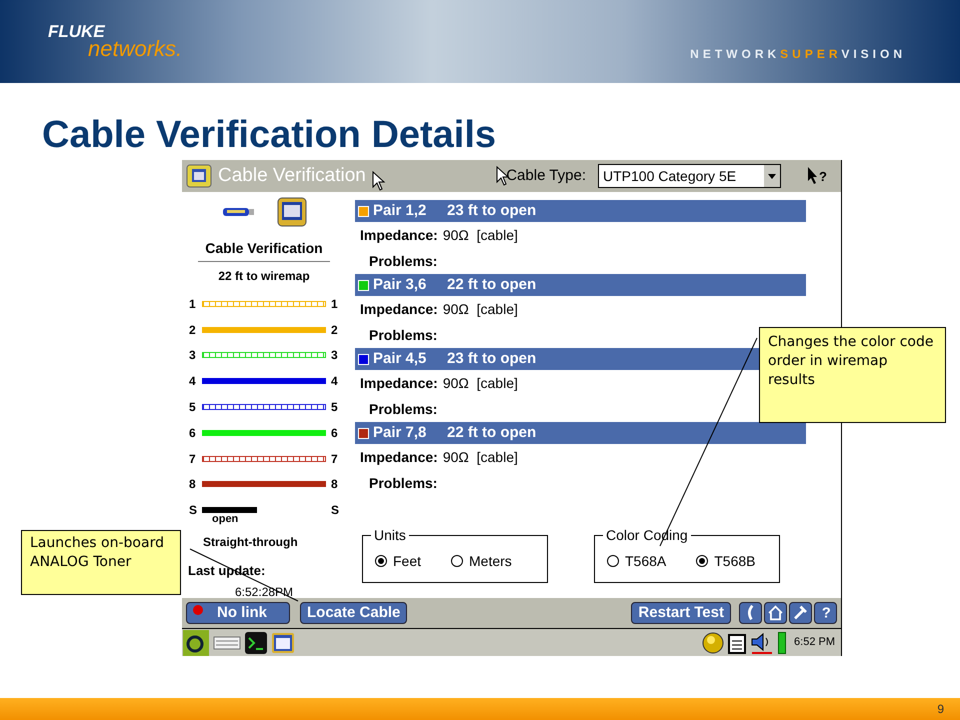  Describe the element at coordinates (400, 284) in the screenshot. I see `pair-name: Pair 3,6` at that location.